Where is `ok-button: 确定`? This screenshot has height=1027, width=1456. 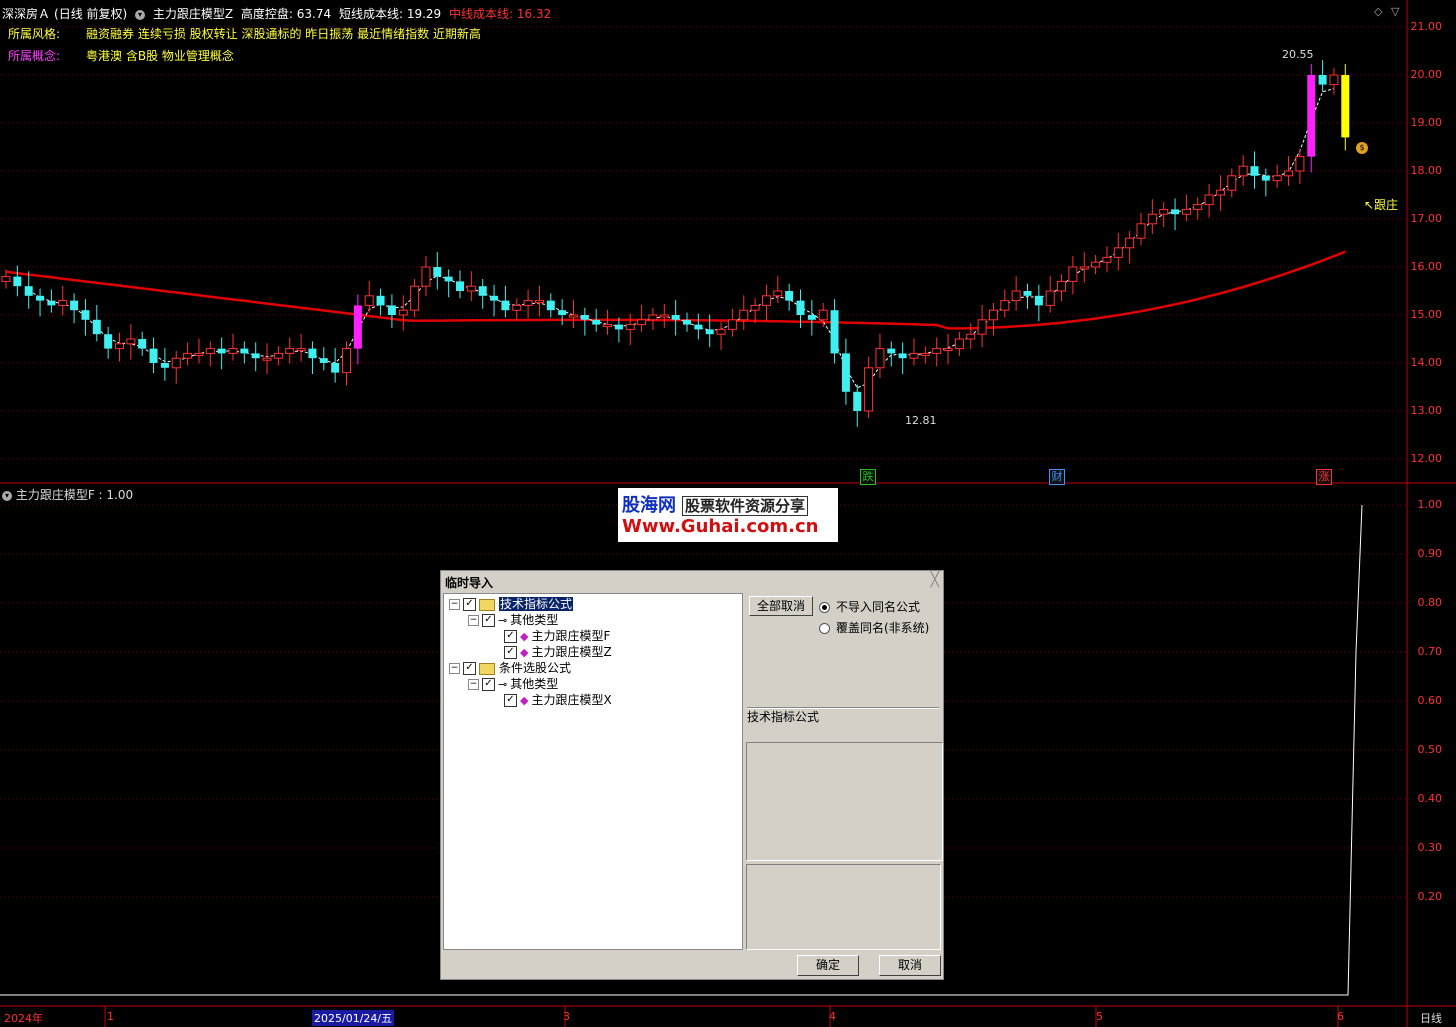
ok-button: 确定 is located at coordinates (828, 965).